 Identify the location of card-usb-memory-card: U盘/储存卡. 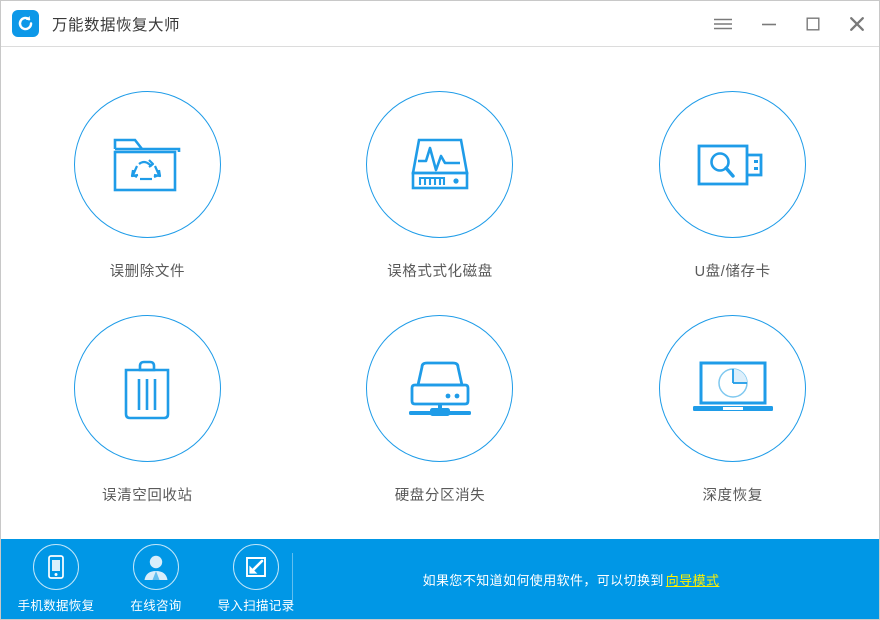
(732, 203).